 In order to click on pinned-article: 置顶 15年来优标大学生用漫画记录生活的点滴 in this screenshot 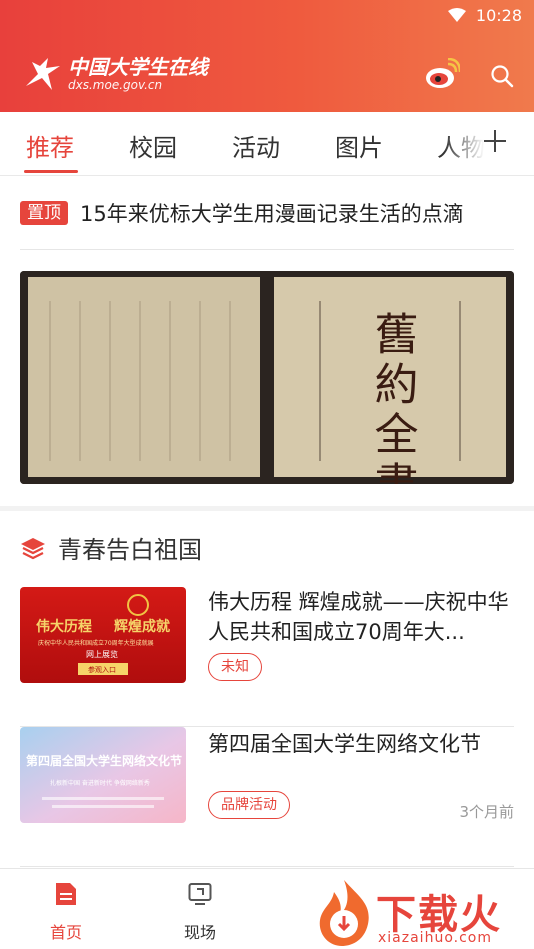, I will do `click(267, 213)`.